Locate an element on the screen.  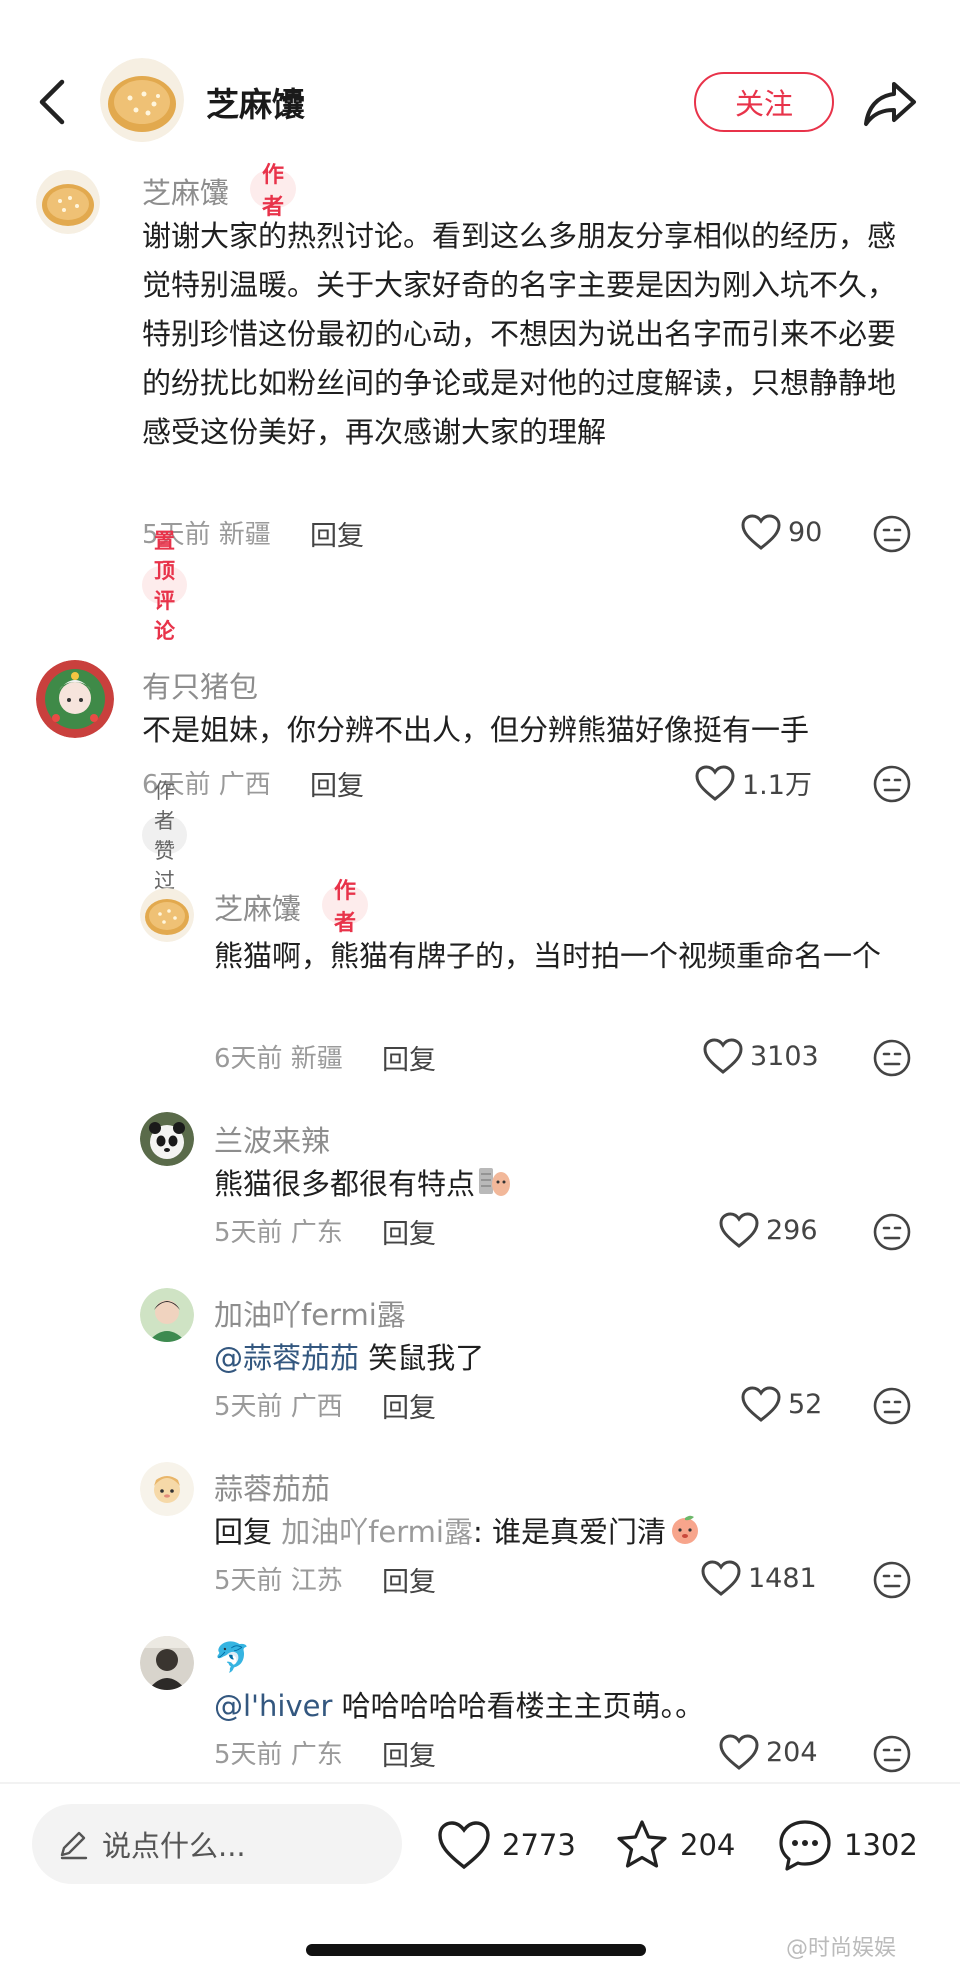
reply-to-user: 加油吖fermi露 is located at coordinates (377, 1532).